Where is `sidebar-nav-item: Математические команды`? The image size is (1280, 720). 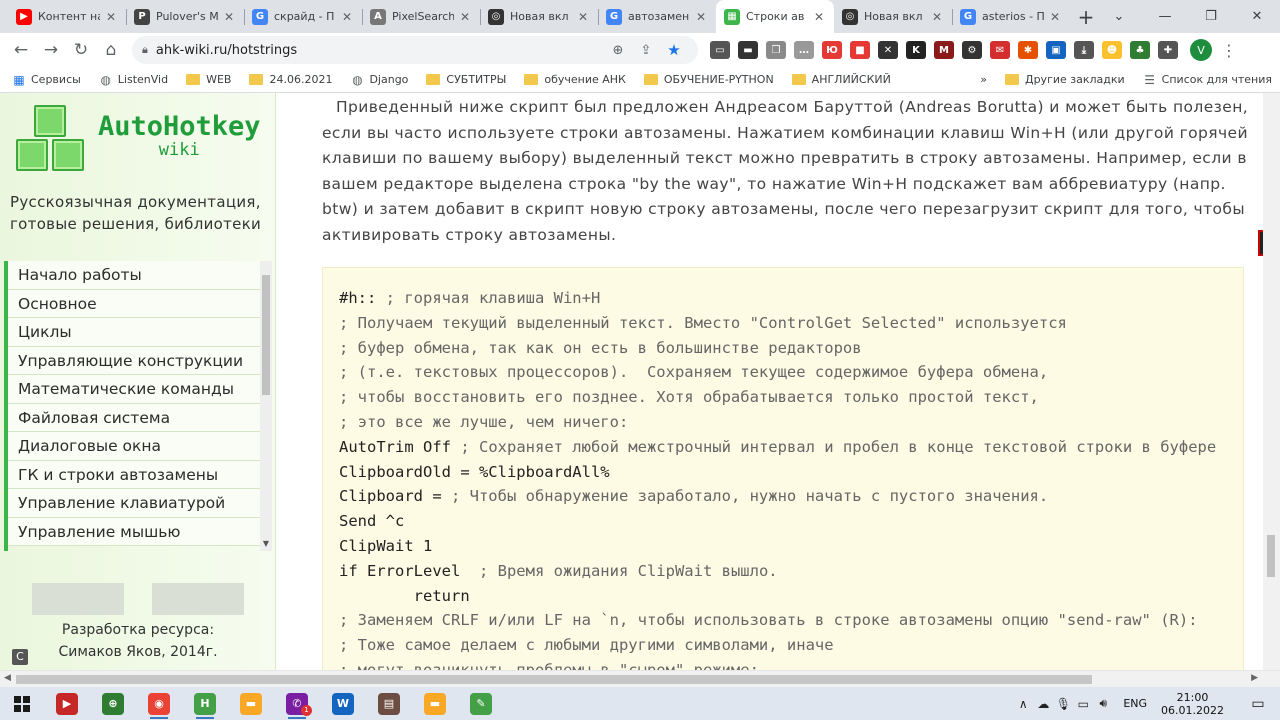
sidebar-nav-item: Математические команды is located at coordinates (134, 389).